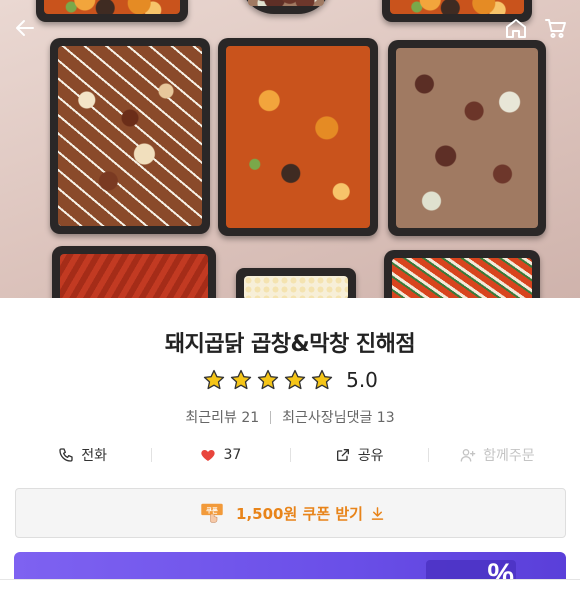  I want to click on rating-row: 5.0, so click(290, 380).